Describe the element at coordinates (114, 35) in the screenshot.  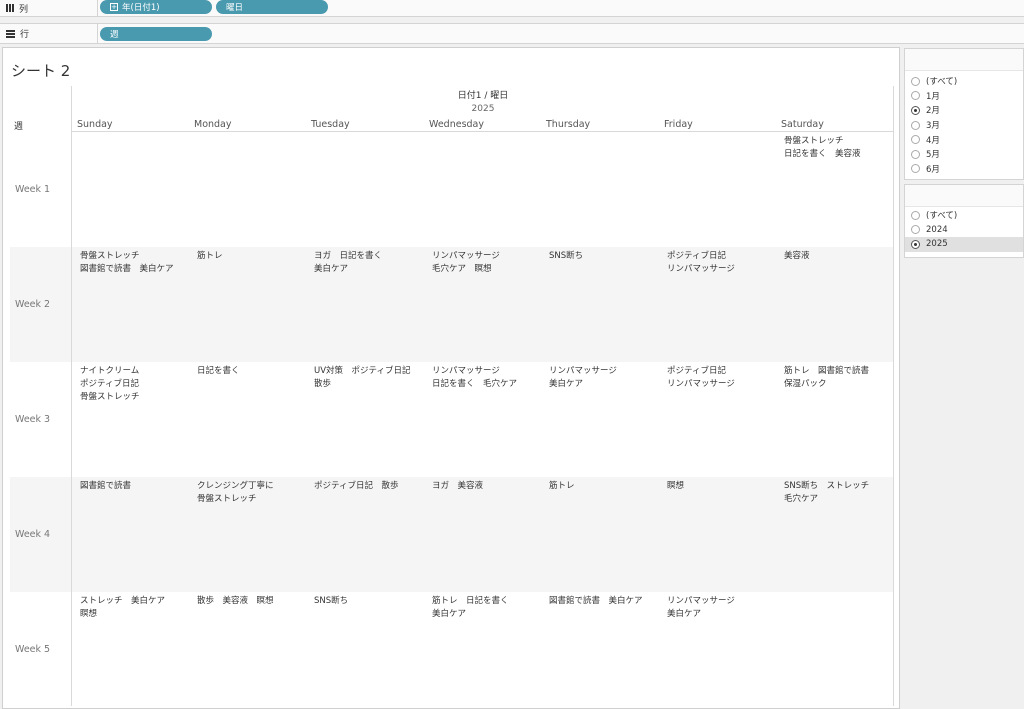
I see `pill-label: 週` at that location.